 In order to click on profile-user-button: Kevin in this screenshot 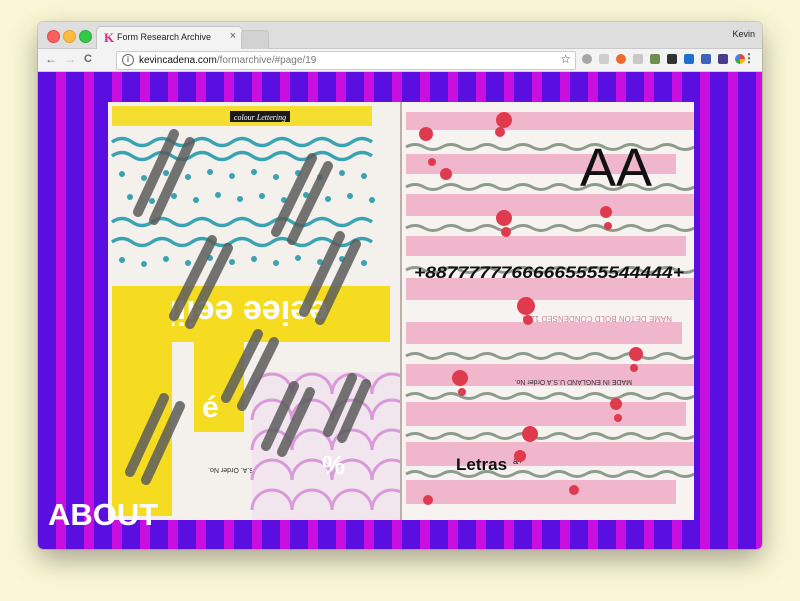, I will do `click(743, 34)`.